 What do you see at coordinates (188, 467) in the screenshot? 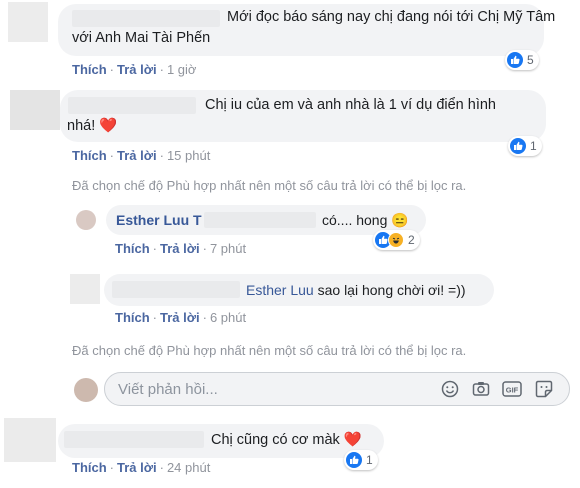
I see `timestamp: 24 phút` at bounding box center [188, 467].